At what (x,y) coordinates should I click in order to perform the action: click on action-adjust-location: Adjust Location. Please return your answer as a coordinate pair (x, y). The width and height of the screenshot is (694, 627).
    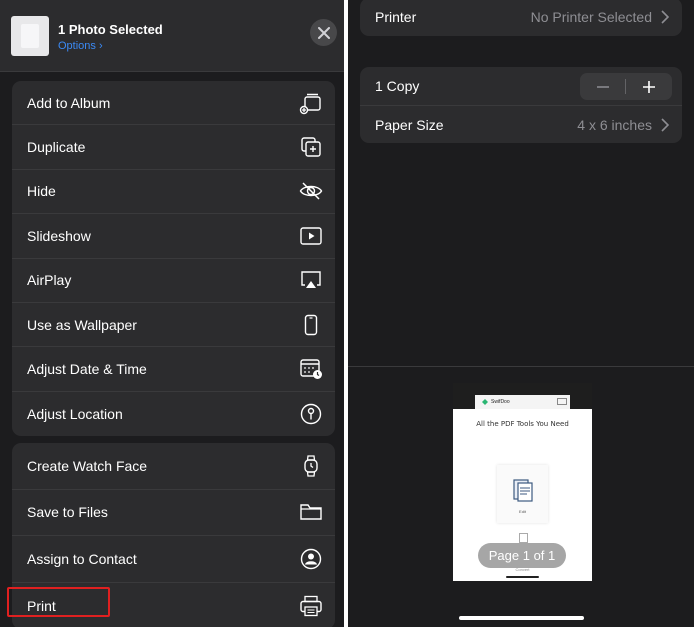
    Looking at the image, I should click on (173, 414).